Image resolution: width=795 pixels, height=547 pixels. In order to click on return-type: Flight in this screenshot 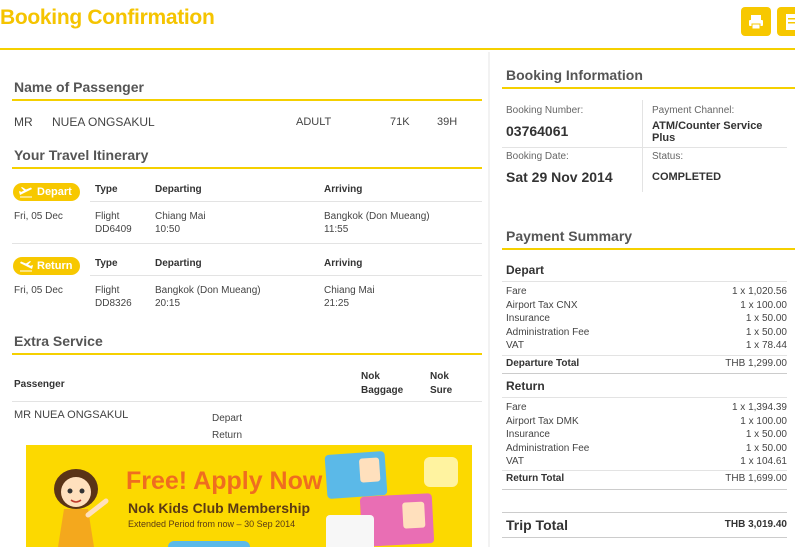, I will do `click(107, 290)`.